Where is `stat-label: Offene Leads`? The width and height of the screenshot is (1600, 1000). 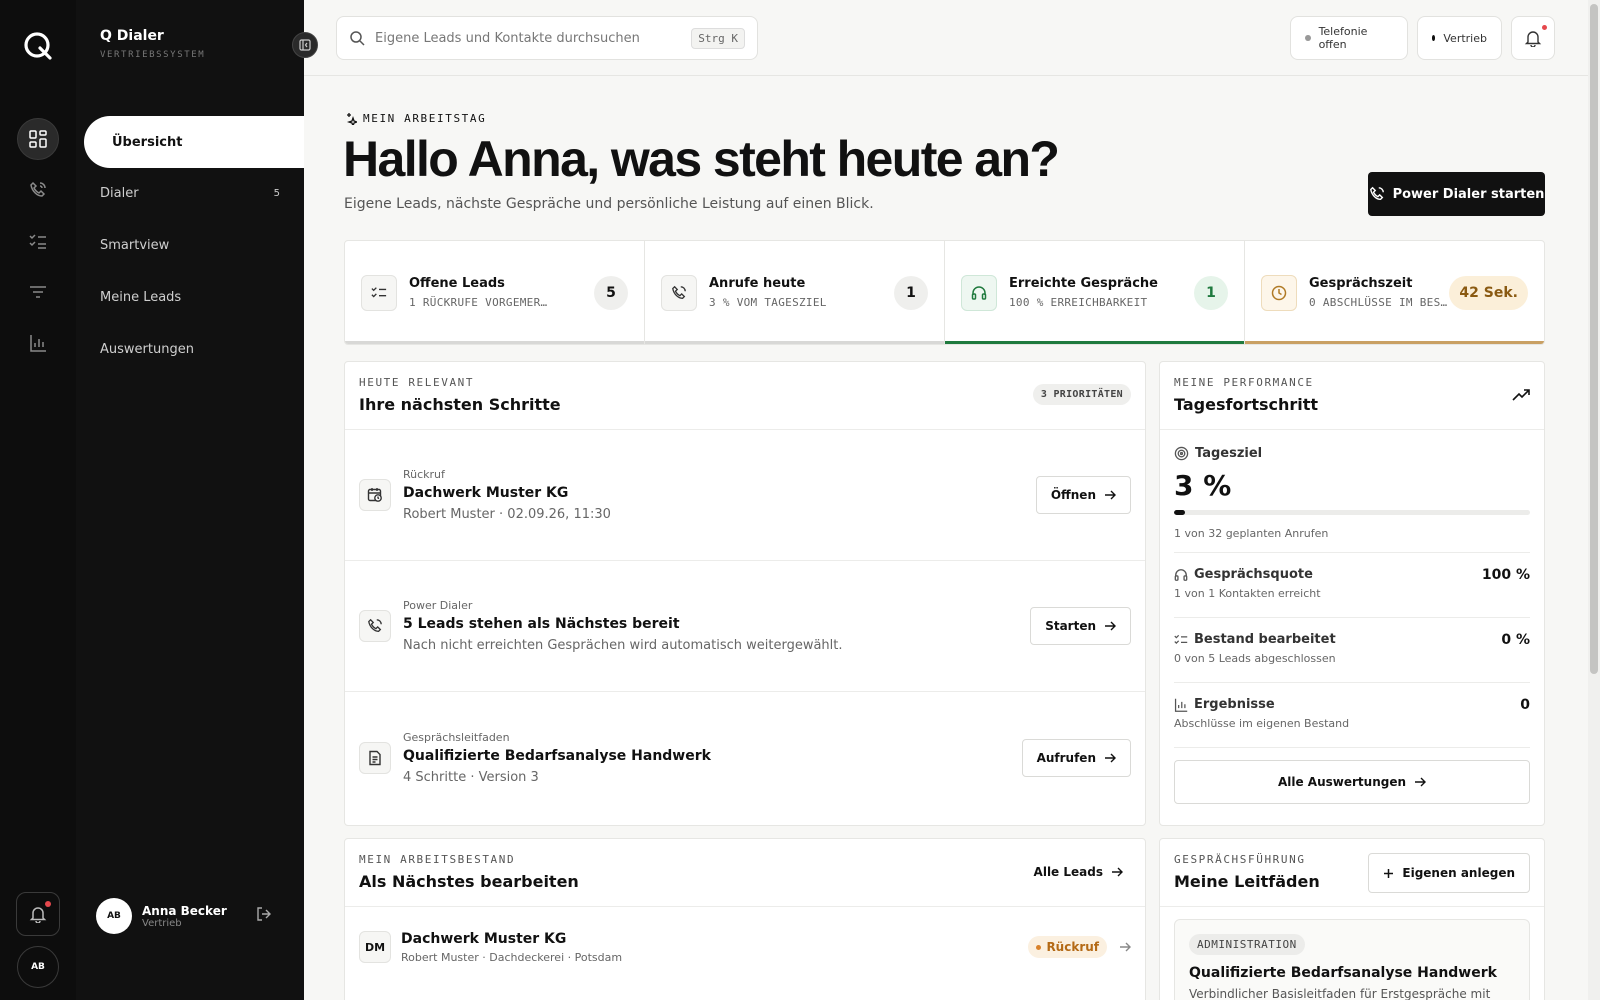
stat-label: Offene Leads is located at coordinates (457, 283).